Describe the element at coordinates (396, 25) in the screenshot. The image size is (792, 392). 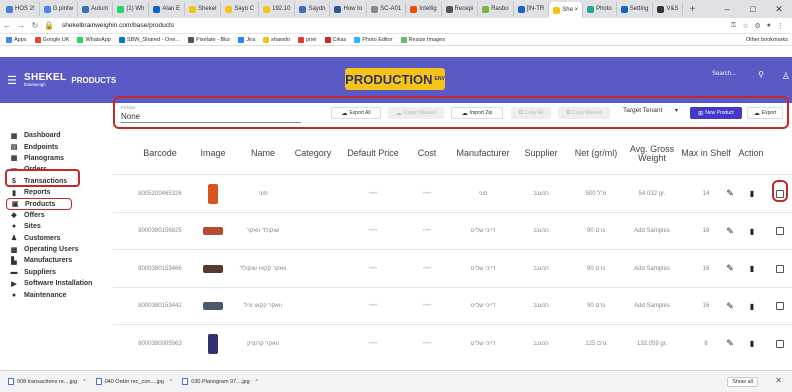
I see `url-input: shekelbrainweighin.com/base/products` at that location.